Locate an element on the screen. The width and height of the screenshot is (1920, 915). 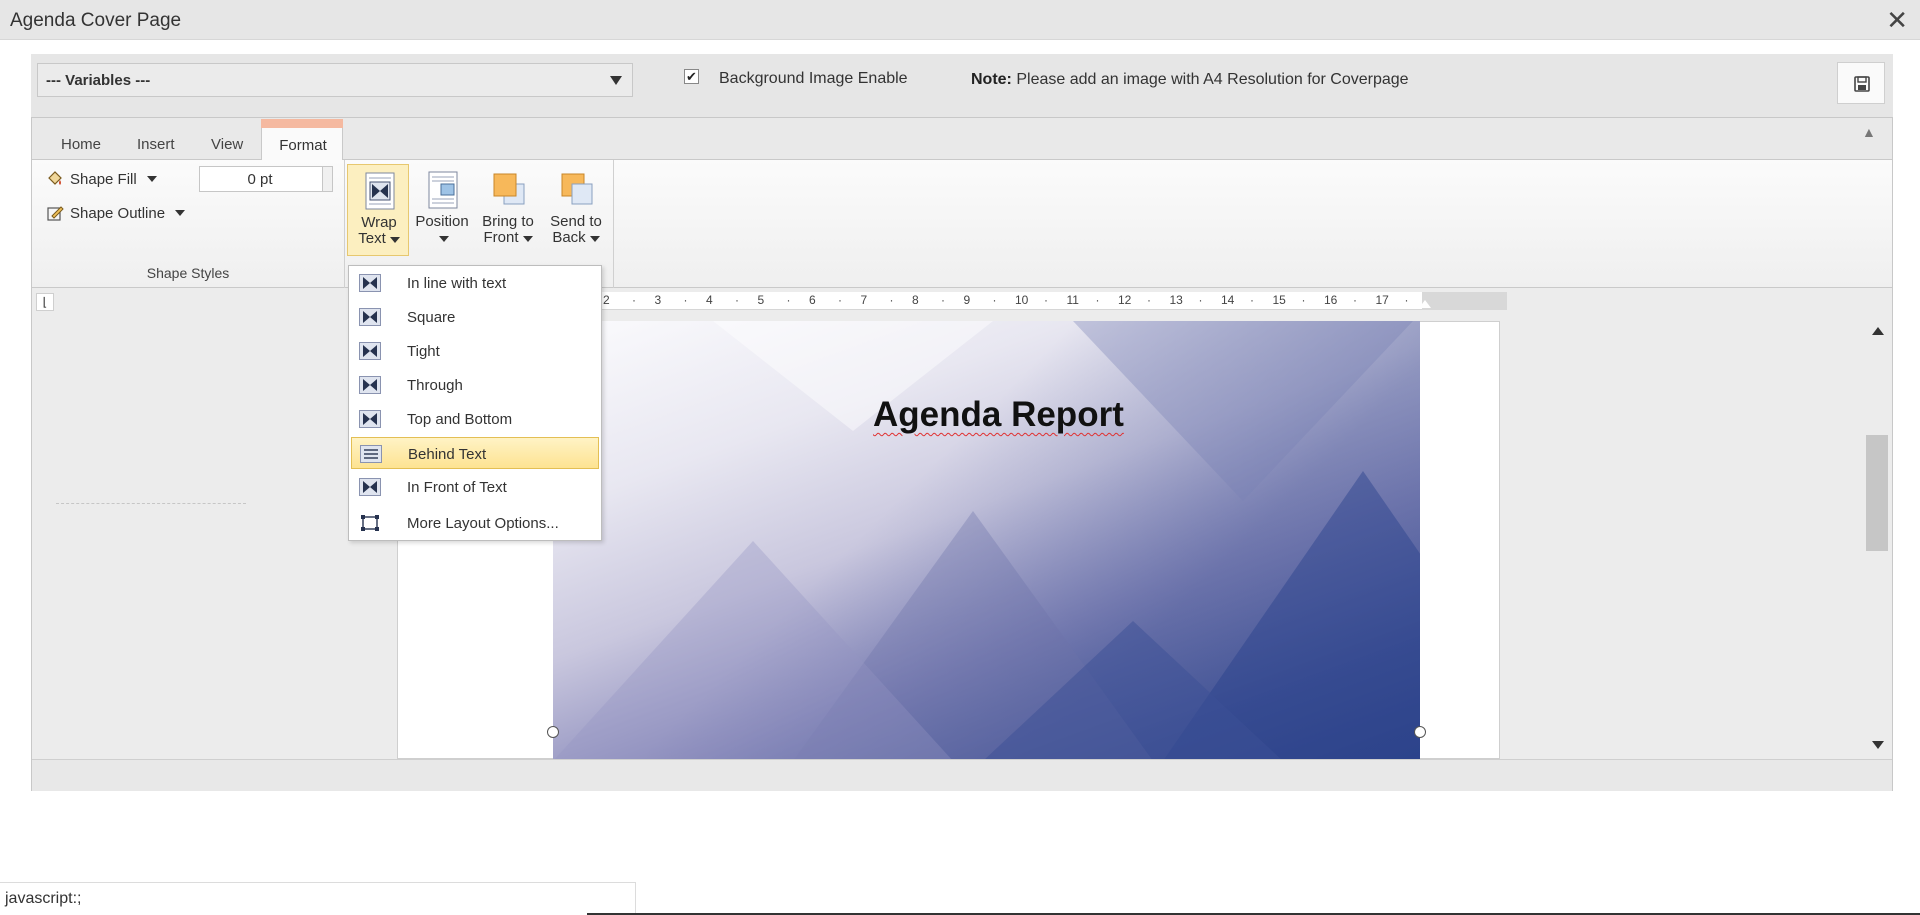
scroll-down-icon is located at coordinates (1878, 745).